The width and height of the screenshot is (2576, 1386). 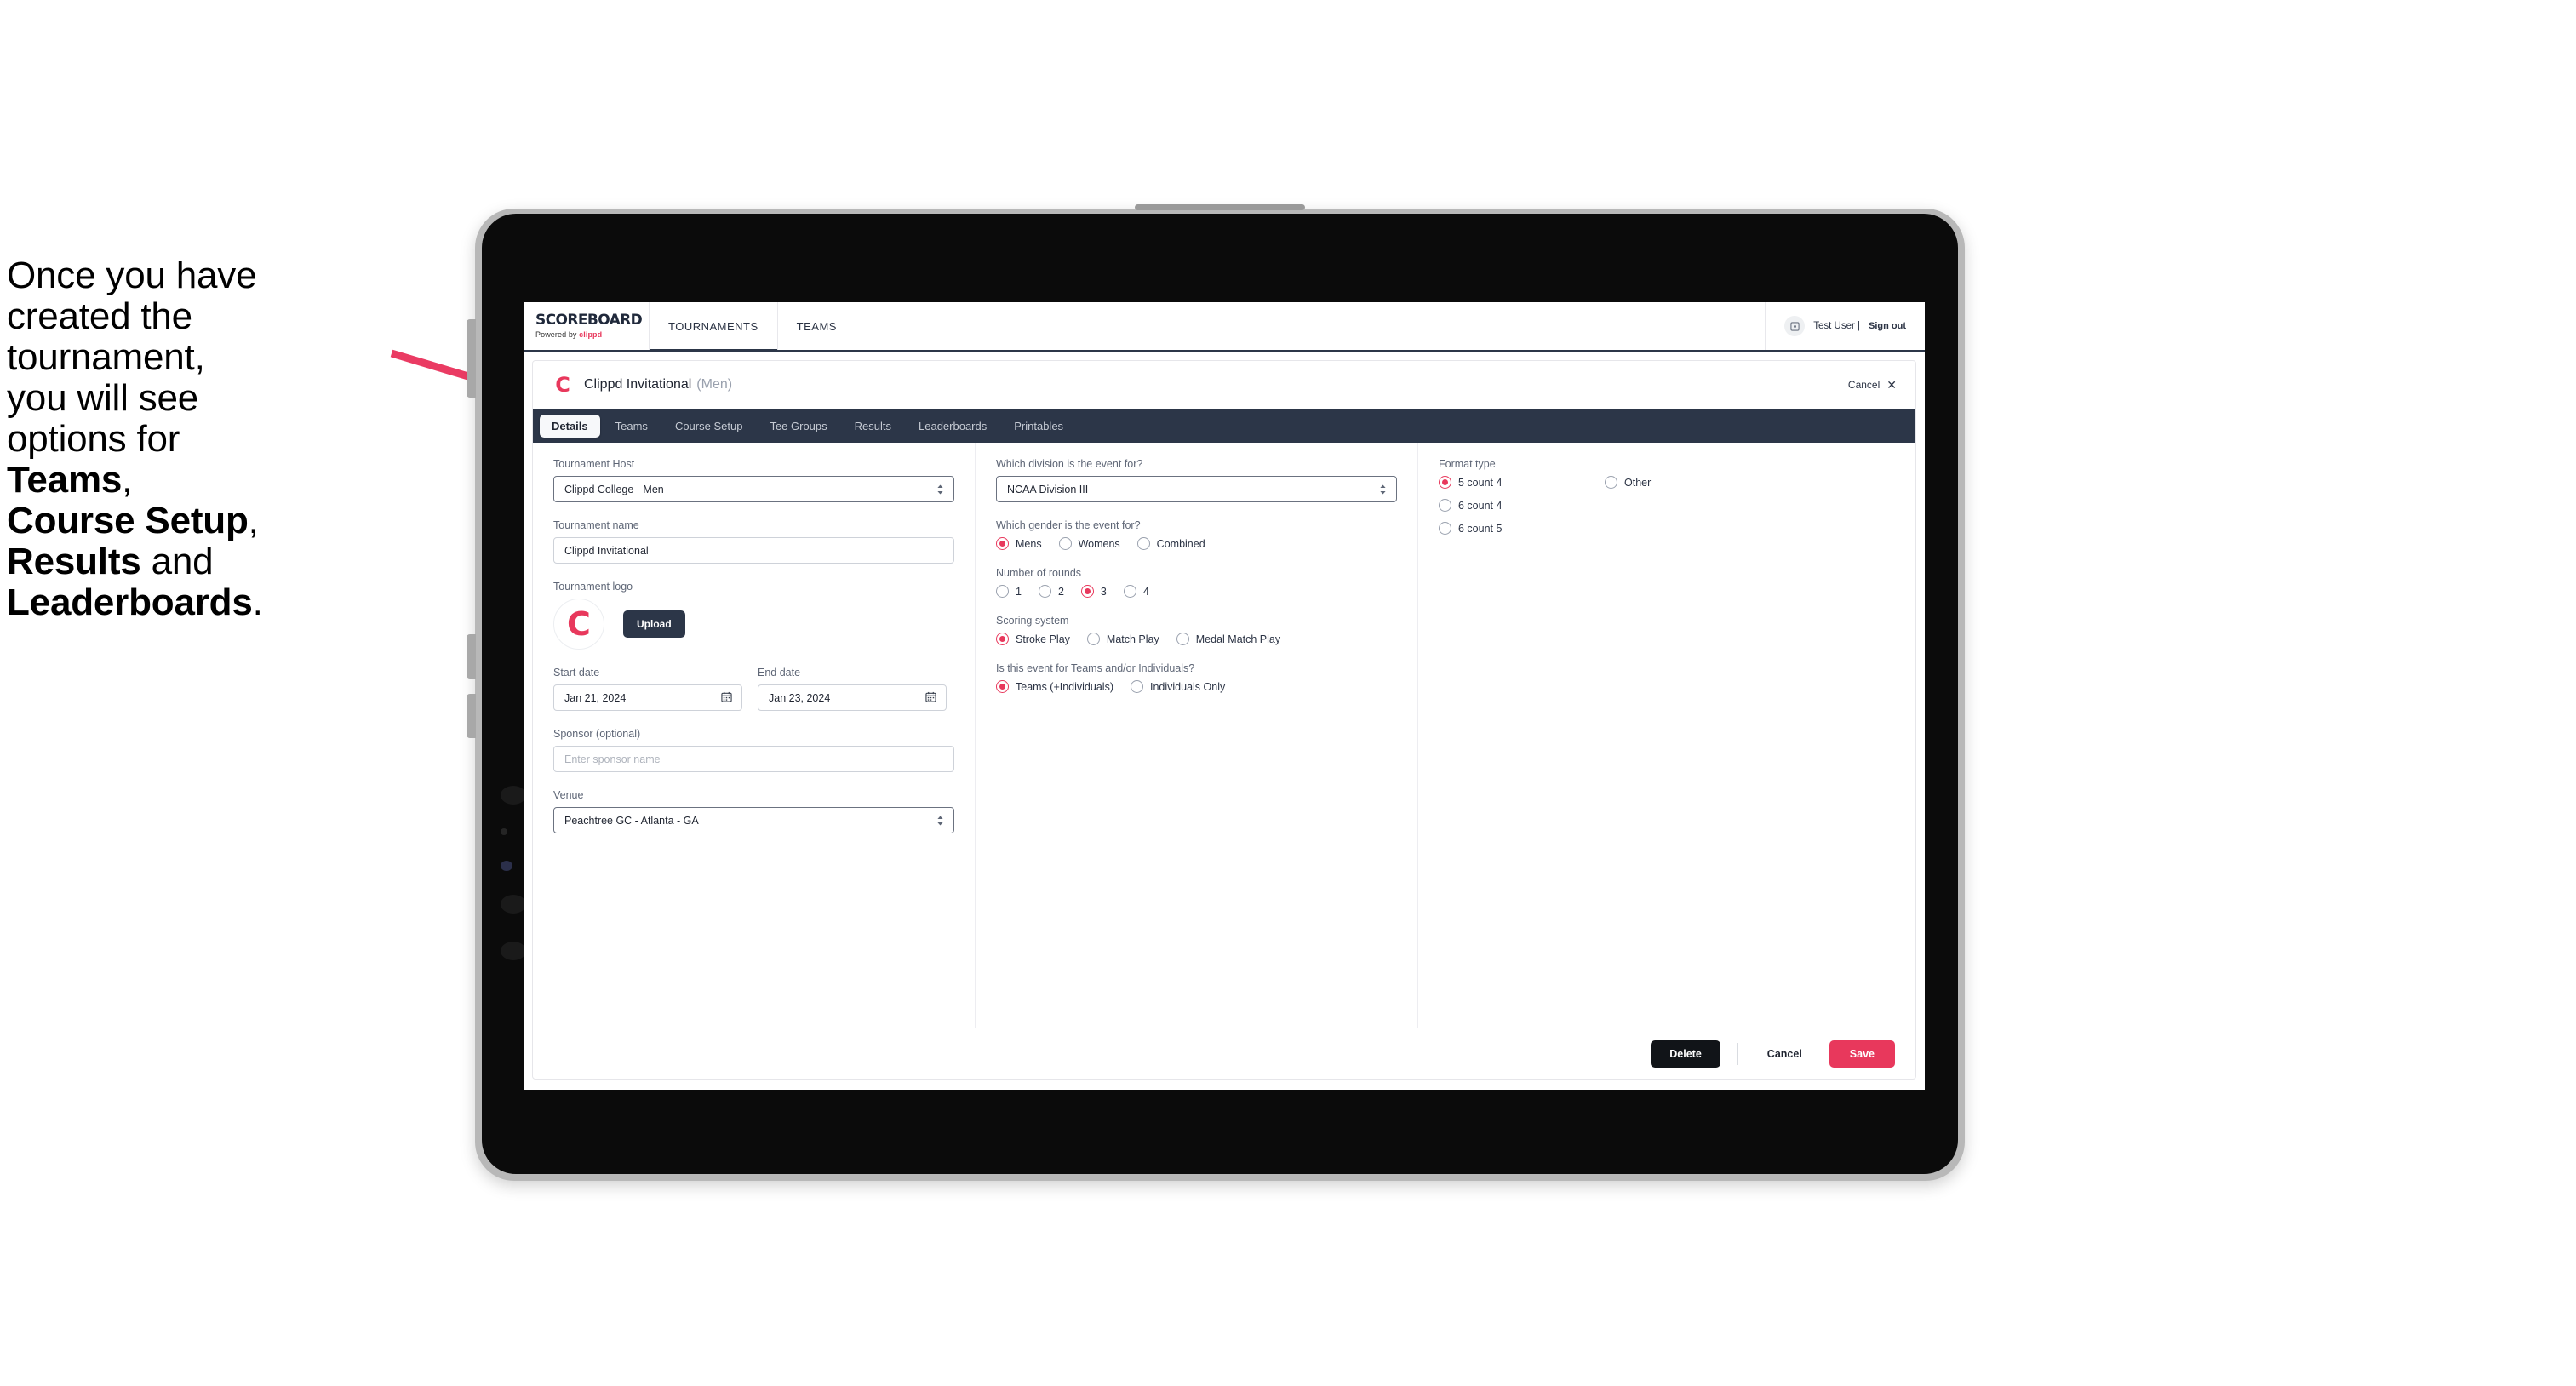 What do you see at coordinates (1522, 528) in the screenshot?
I see `radio-format-6-count-5: 6 count 5` at bounding box center [1522, 528].